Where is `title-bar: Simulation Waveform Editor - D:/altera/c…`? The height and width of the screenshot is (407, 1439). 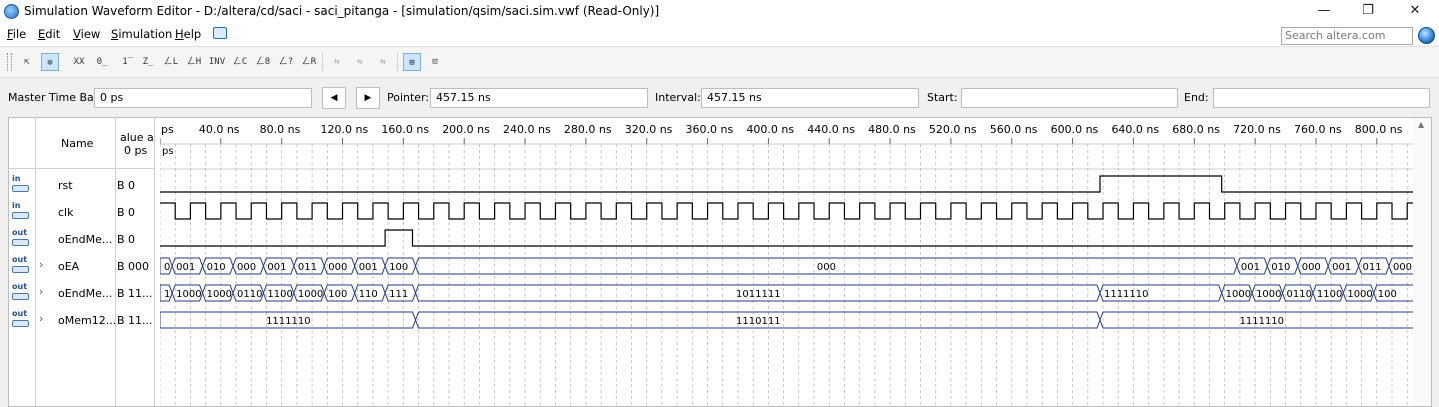
title-bar: Simulation Waveform Editor - D:/altera/c… is located at coordinates (719, 12).